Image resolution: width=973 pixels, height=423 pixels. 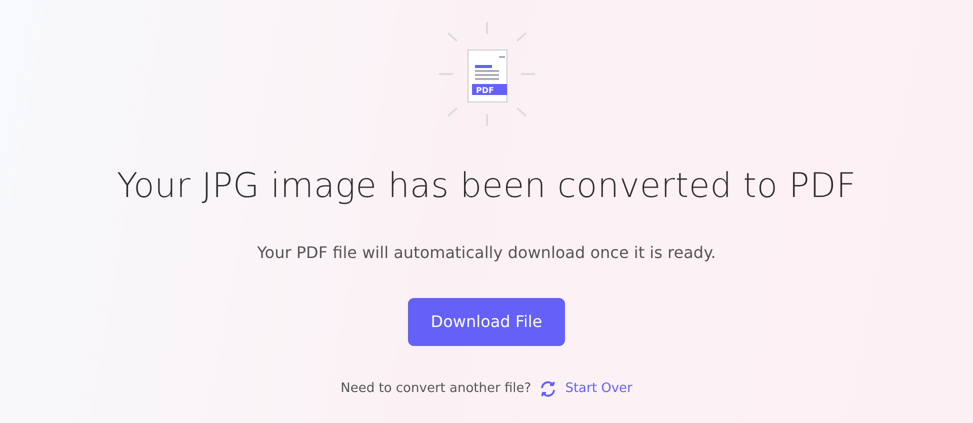 I want to click on prompt-text: Need to convert another file?, so click(x=436, y=389).